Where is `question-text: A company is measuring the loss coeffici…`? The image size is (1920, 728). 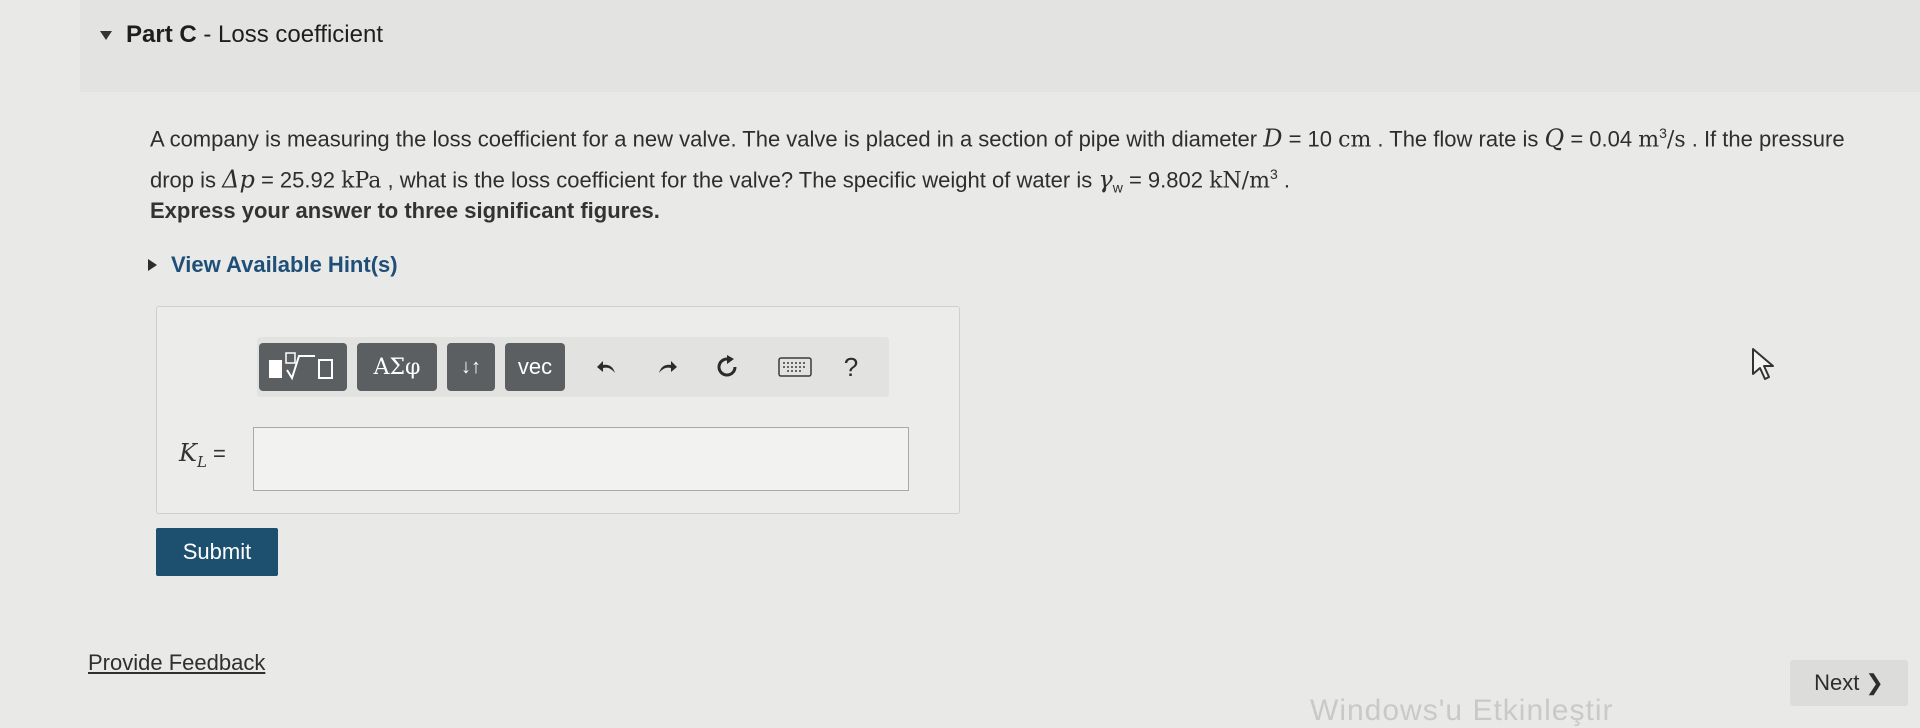 question-text: A company is measuring the loss coeffici… is located at coordinates (997, 160).